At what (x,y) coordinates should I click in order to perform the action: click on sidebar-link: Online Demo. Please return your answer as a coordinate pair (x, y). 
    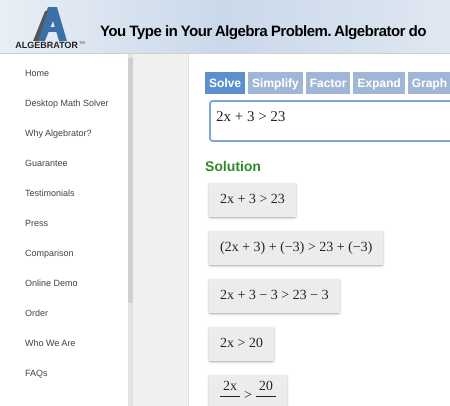
    Looking at the image, I should click on (51, 291).